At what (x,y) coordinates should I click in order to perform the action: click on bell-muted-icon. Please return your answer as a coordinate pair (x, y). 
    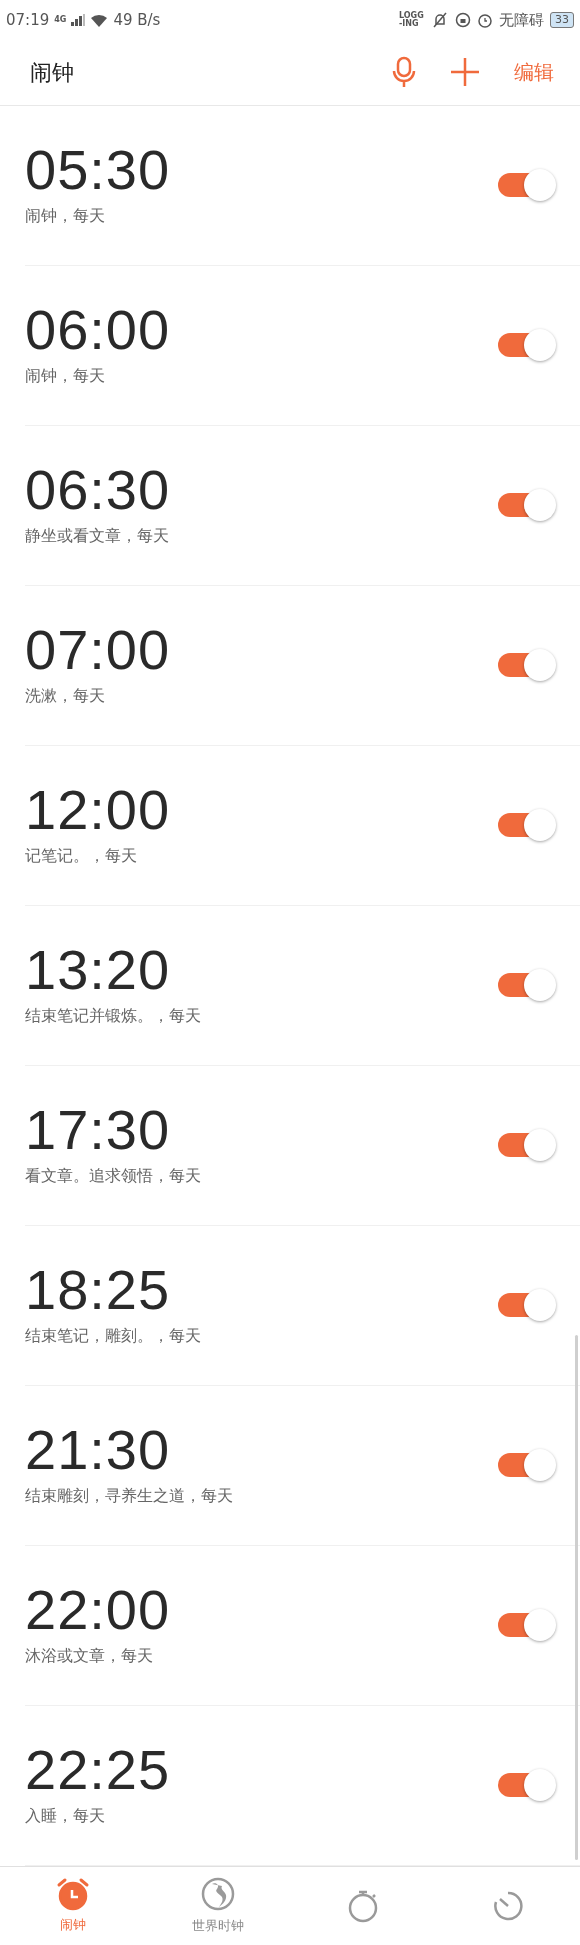
    Looking at the image, I should click on (440, 19).